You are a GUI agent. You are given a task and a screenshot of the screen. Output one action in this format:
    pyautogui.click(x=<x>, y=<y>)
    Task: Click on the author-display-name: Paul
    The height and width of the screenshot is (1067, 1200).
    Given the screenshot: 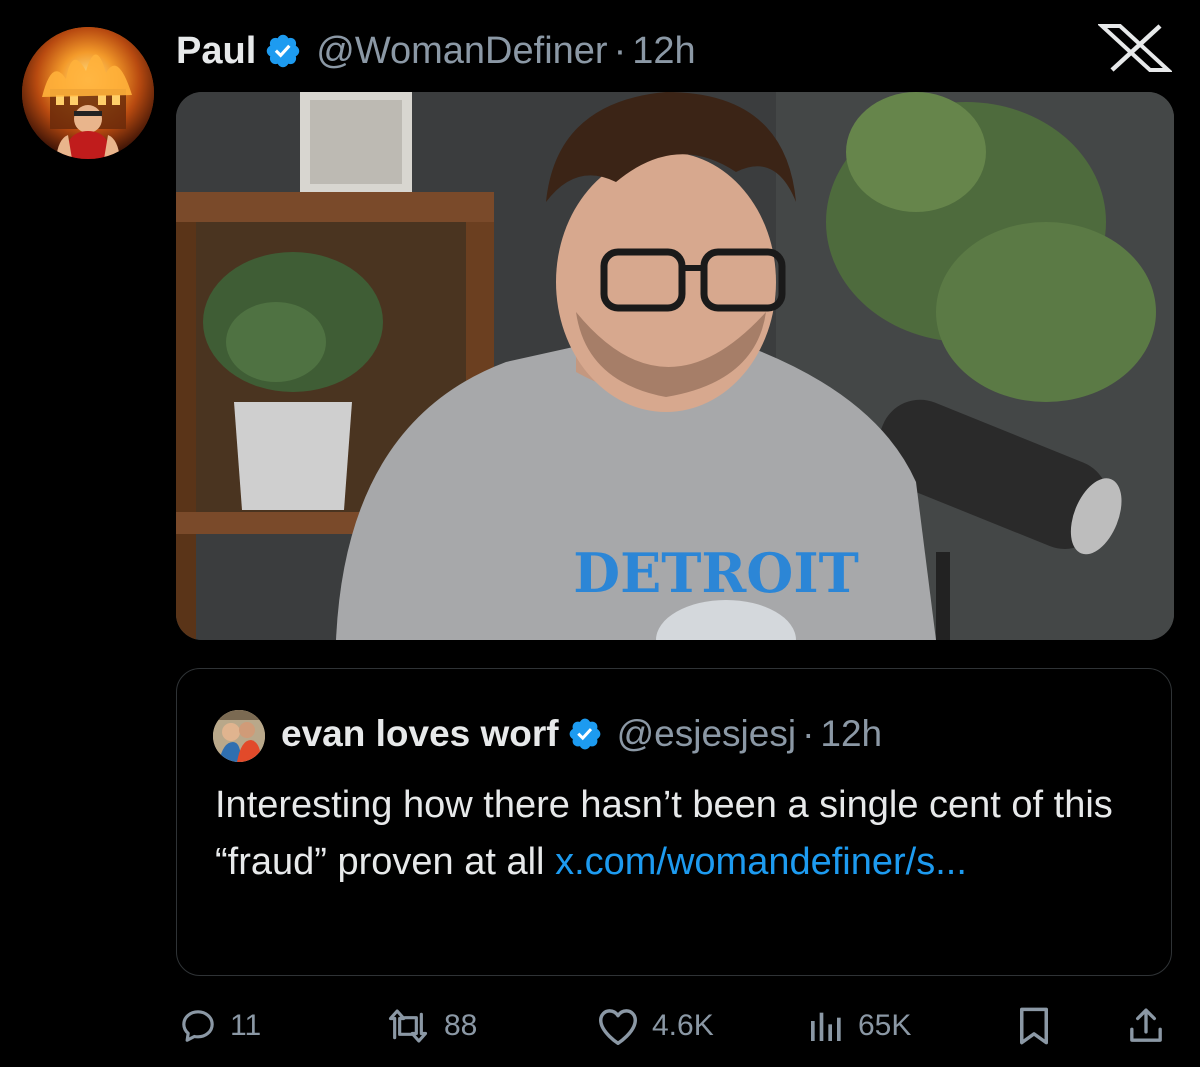 What is the action you would take?
    pyautogui.click(x=216, y=51)
    